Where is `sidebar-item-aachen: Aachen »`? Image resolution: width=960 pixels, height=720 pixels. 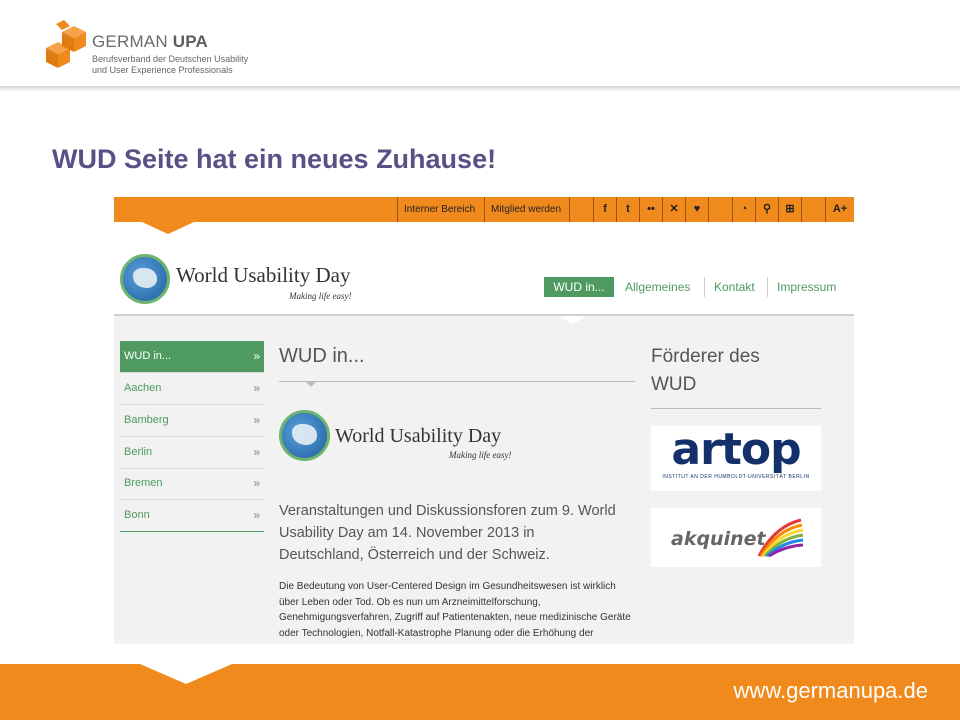 sidebar-item-aachen: Aachen » is located at coordinates (192, 389).